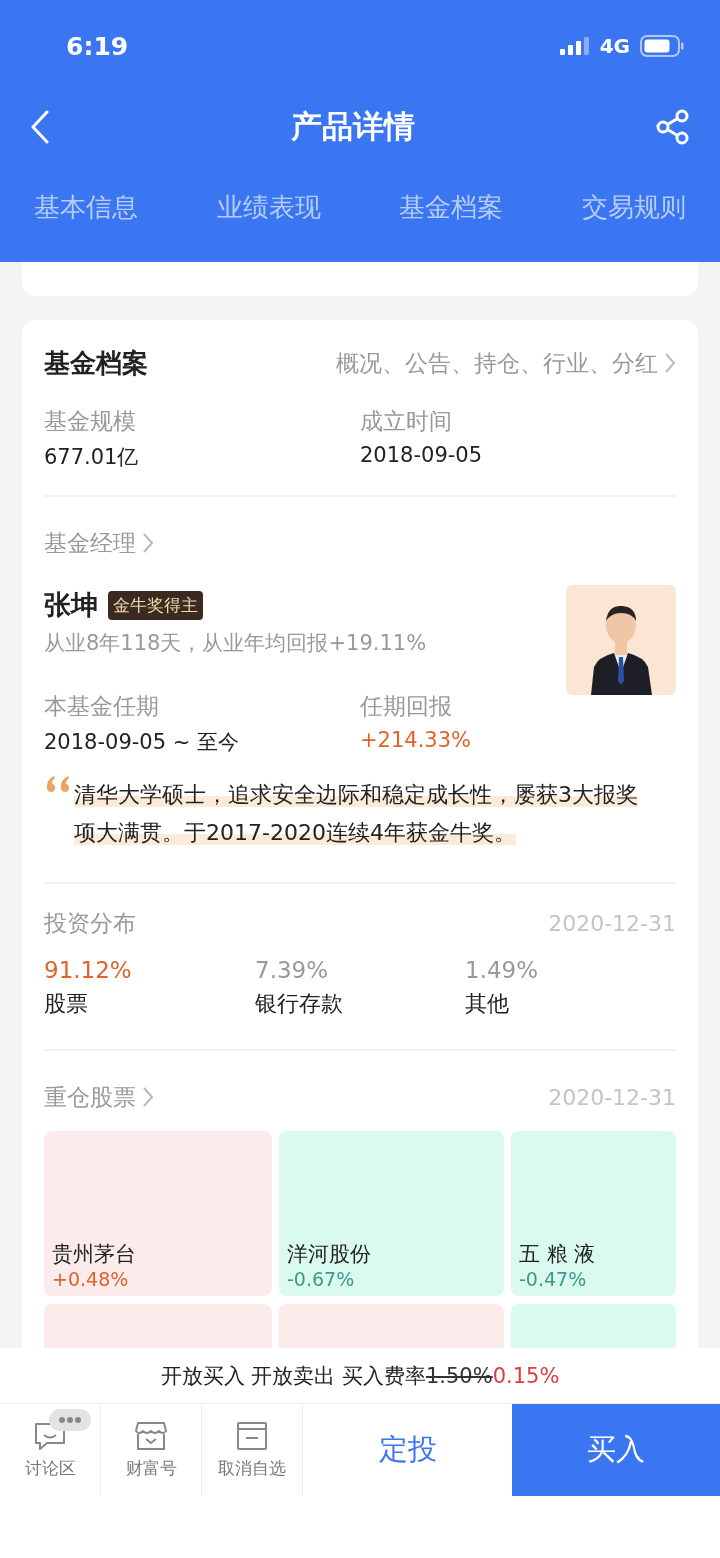 Image resolution: width=720 pixels, height=1558 pixels. I want to click on manager-quote: 清华大学硕士，追求安全边际和稳定成长性，屡获3大报奖项大满贯。于2017-2020连续4年获金牛奖。, so click(356, 814).